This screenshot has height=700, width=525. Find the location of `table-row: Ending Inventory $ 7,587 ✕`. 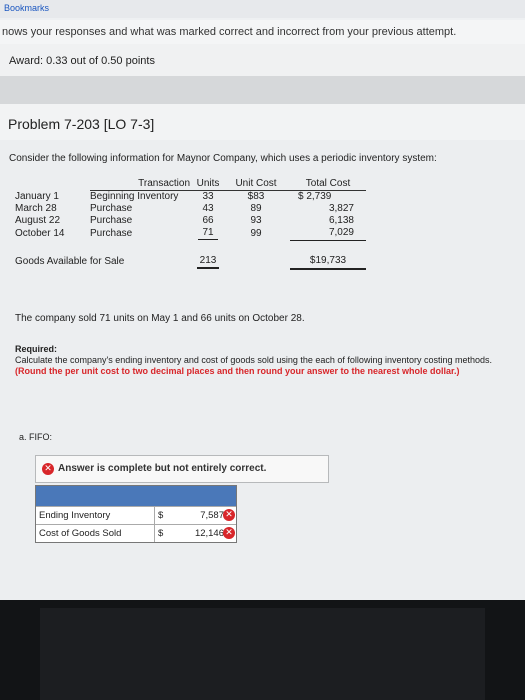

table-row: Ending Inventory $ 7,587 ✕ is located at coordinates (136, 515).